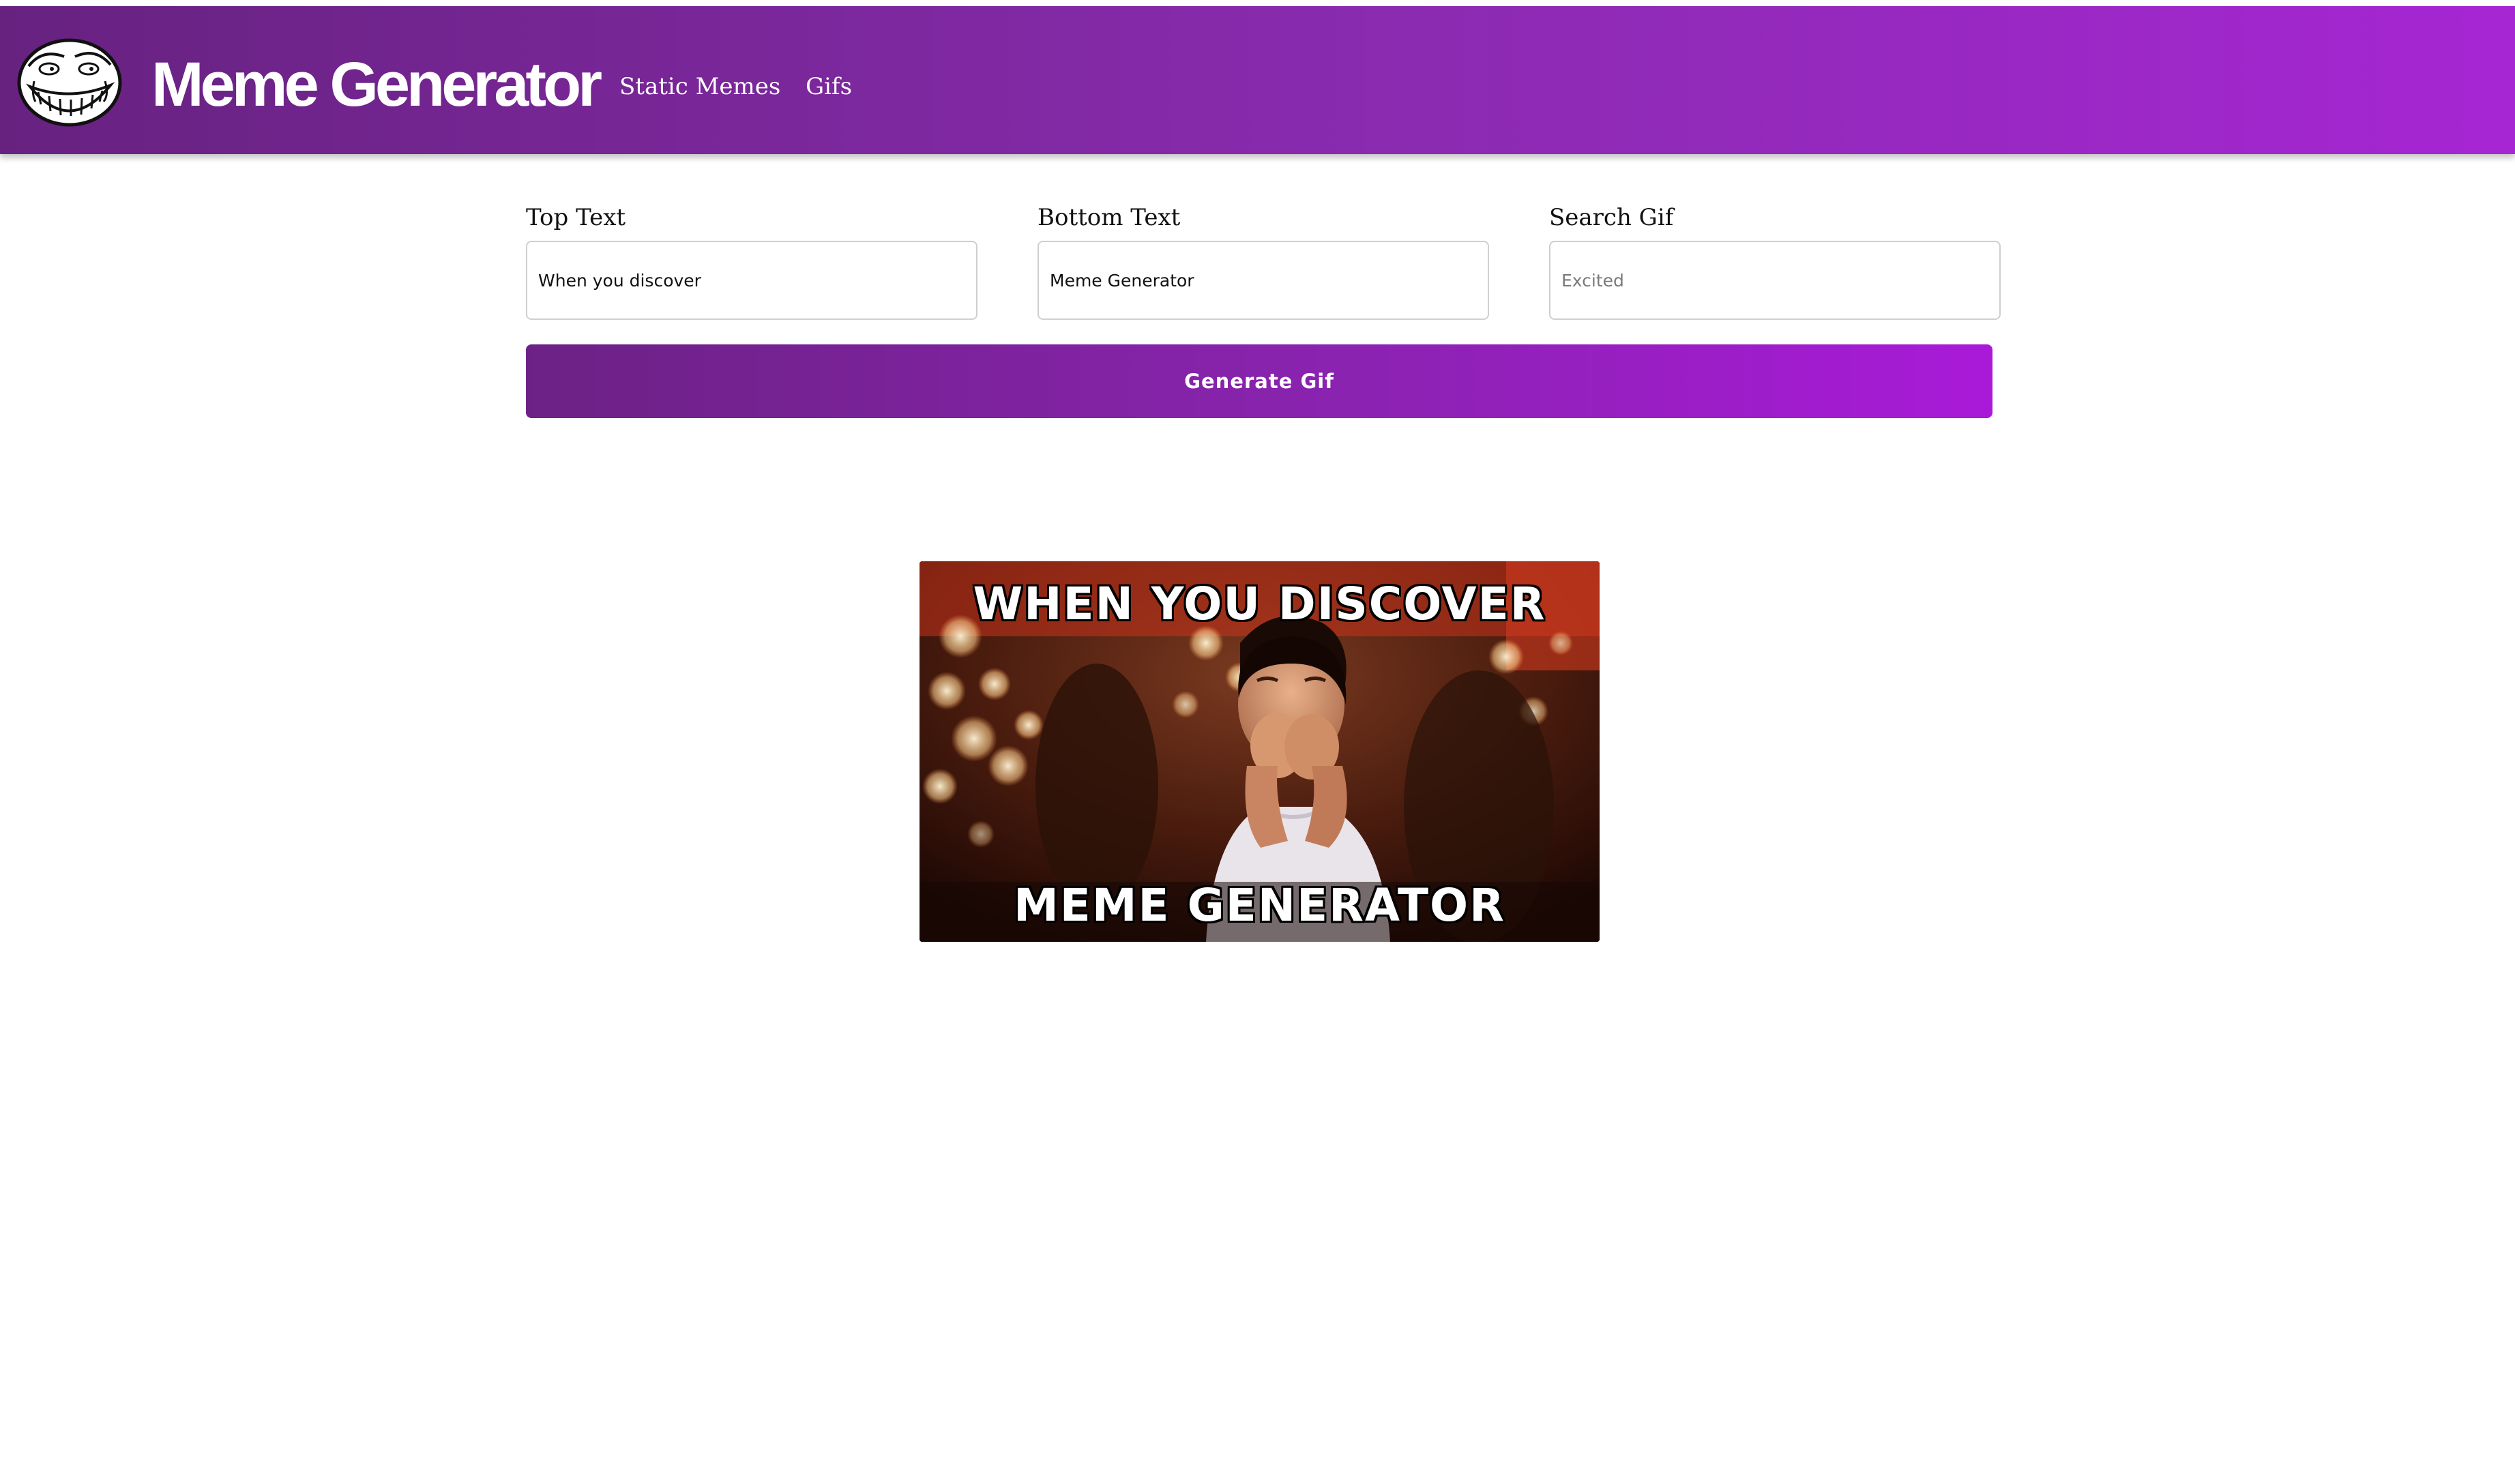 The height and width of the screenshot is (1484, 2515). Describe the element at coordinates (1259, 604) in the screenshot. I see `meme-top-caption: WHEN YOU DISCOVER` at that location.